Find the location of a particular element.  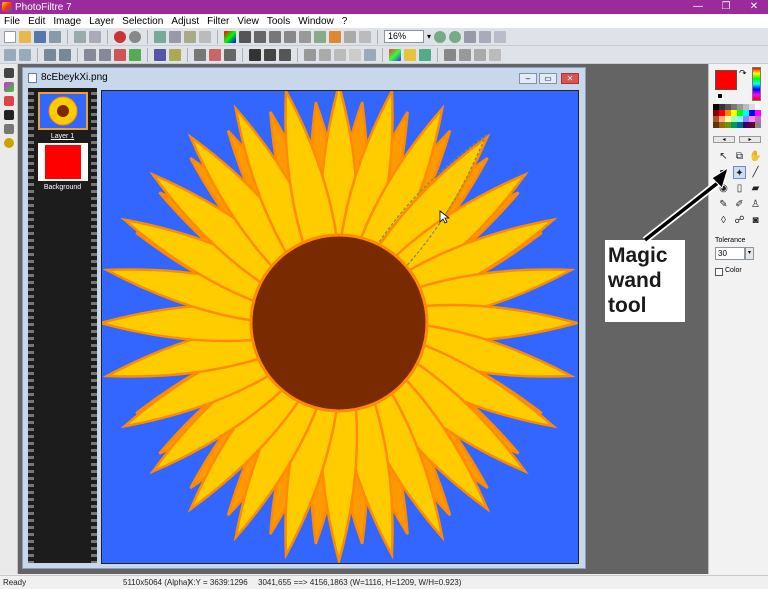

fill-bucket-tool-icon: ◉ is located at coordinates (723, 188).